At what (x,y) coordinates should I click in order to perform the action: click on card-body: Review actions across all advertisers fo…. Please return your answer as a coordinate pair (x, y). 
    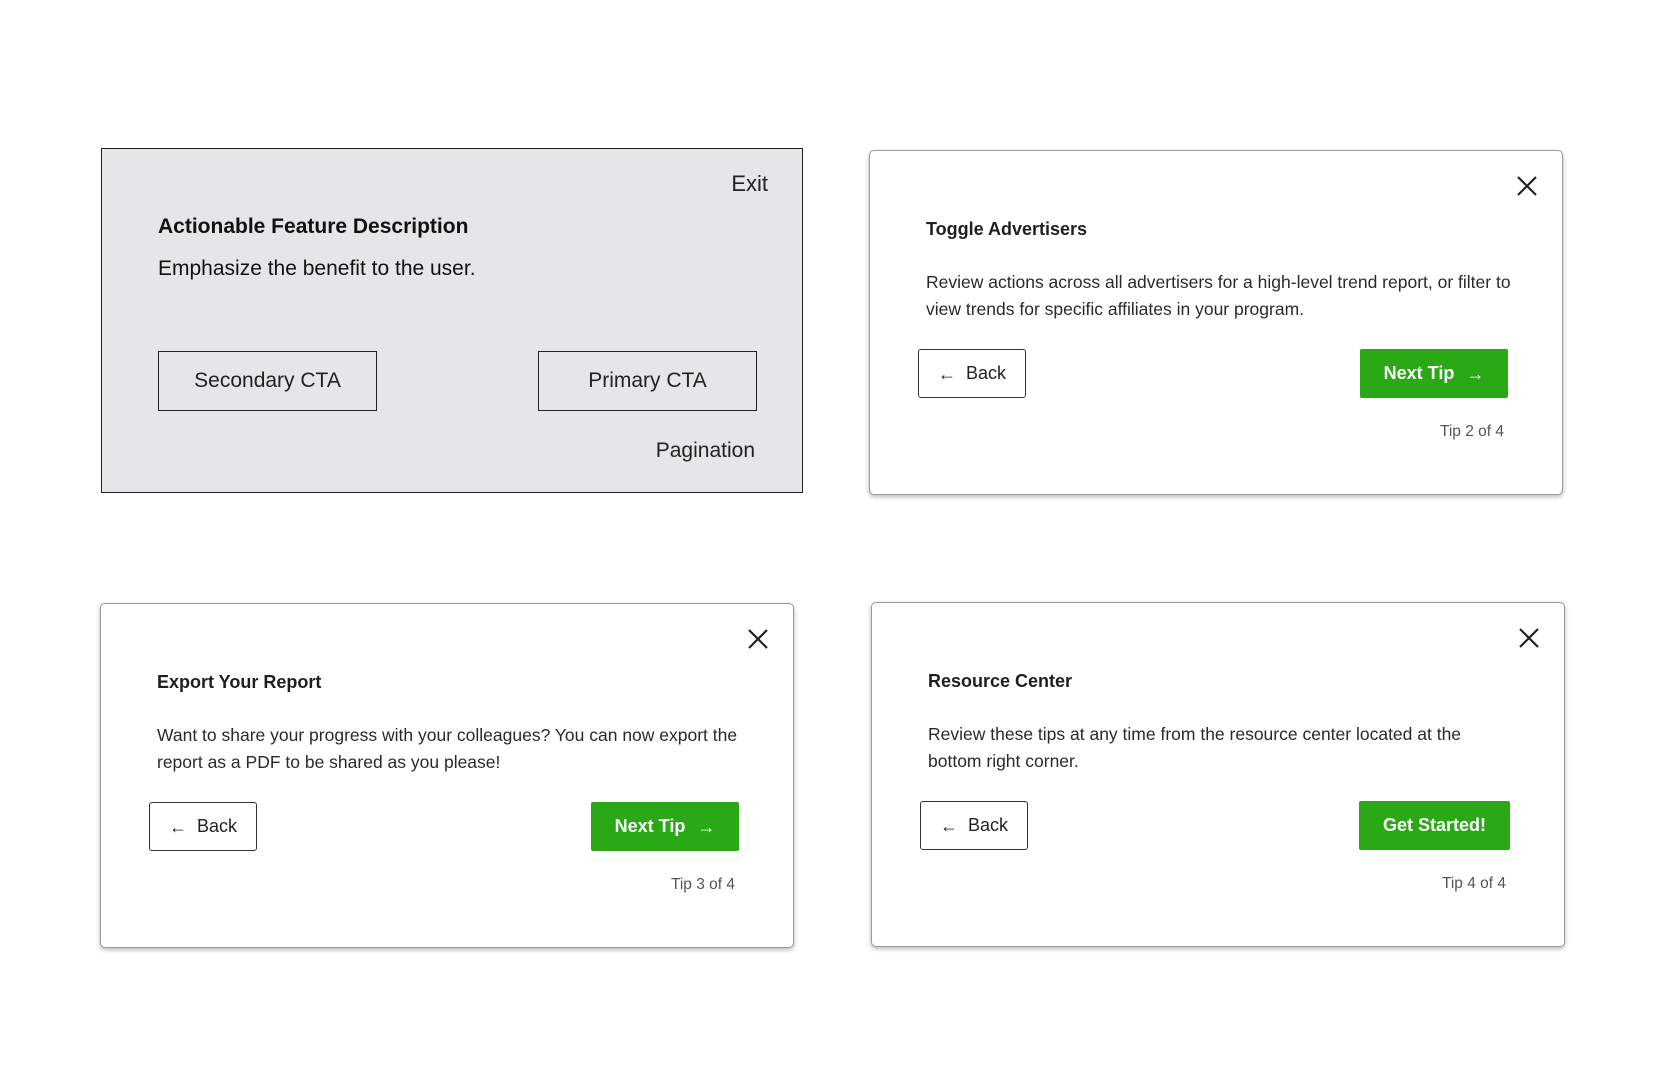
    Looking at the image, I should click on (1218, 295).